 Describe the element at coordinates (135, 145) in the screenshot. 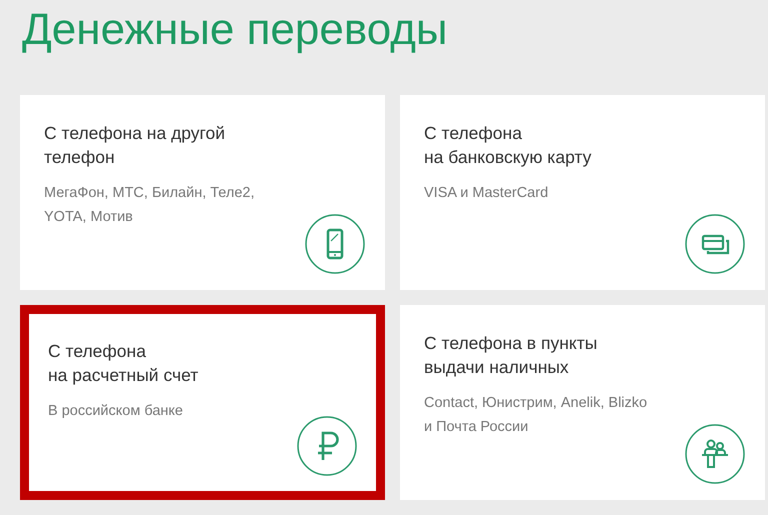

I see `card-title: С телефона на другой телефон` at that location.